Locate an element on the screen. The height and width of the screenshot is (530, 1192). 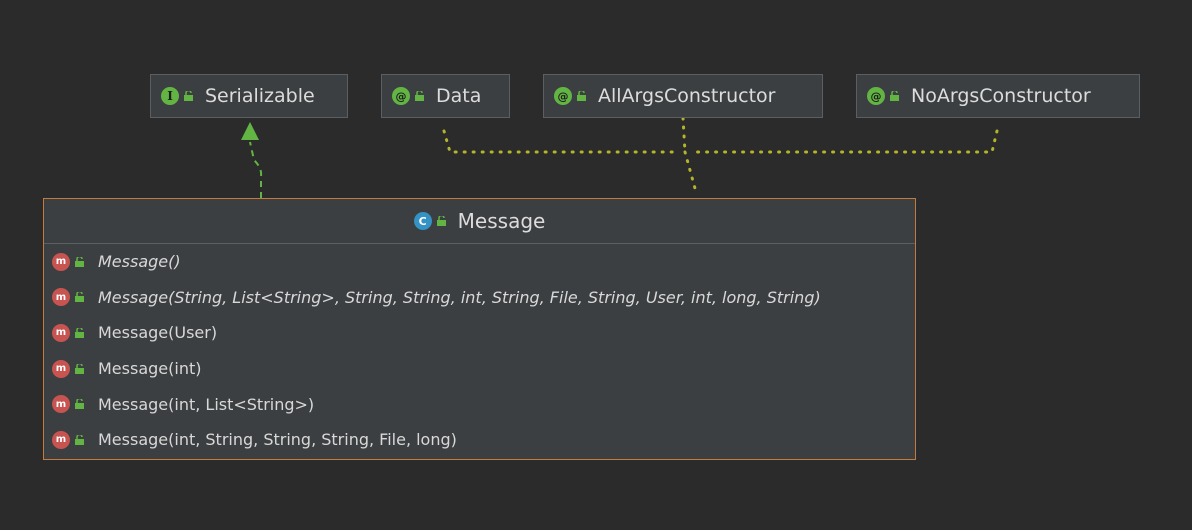
data-annotation-box: @ Data is located at coordinates (445, 96).